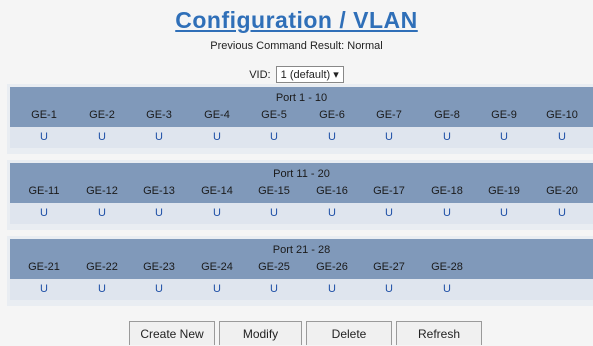  What do you see at coordinates (504, 191) in the screenshot?
I see `port-label: GE-19` at bounding box center [504, 191].